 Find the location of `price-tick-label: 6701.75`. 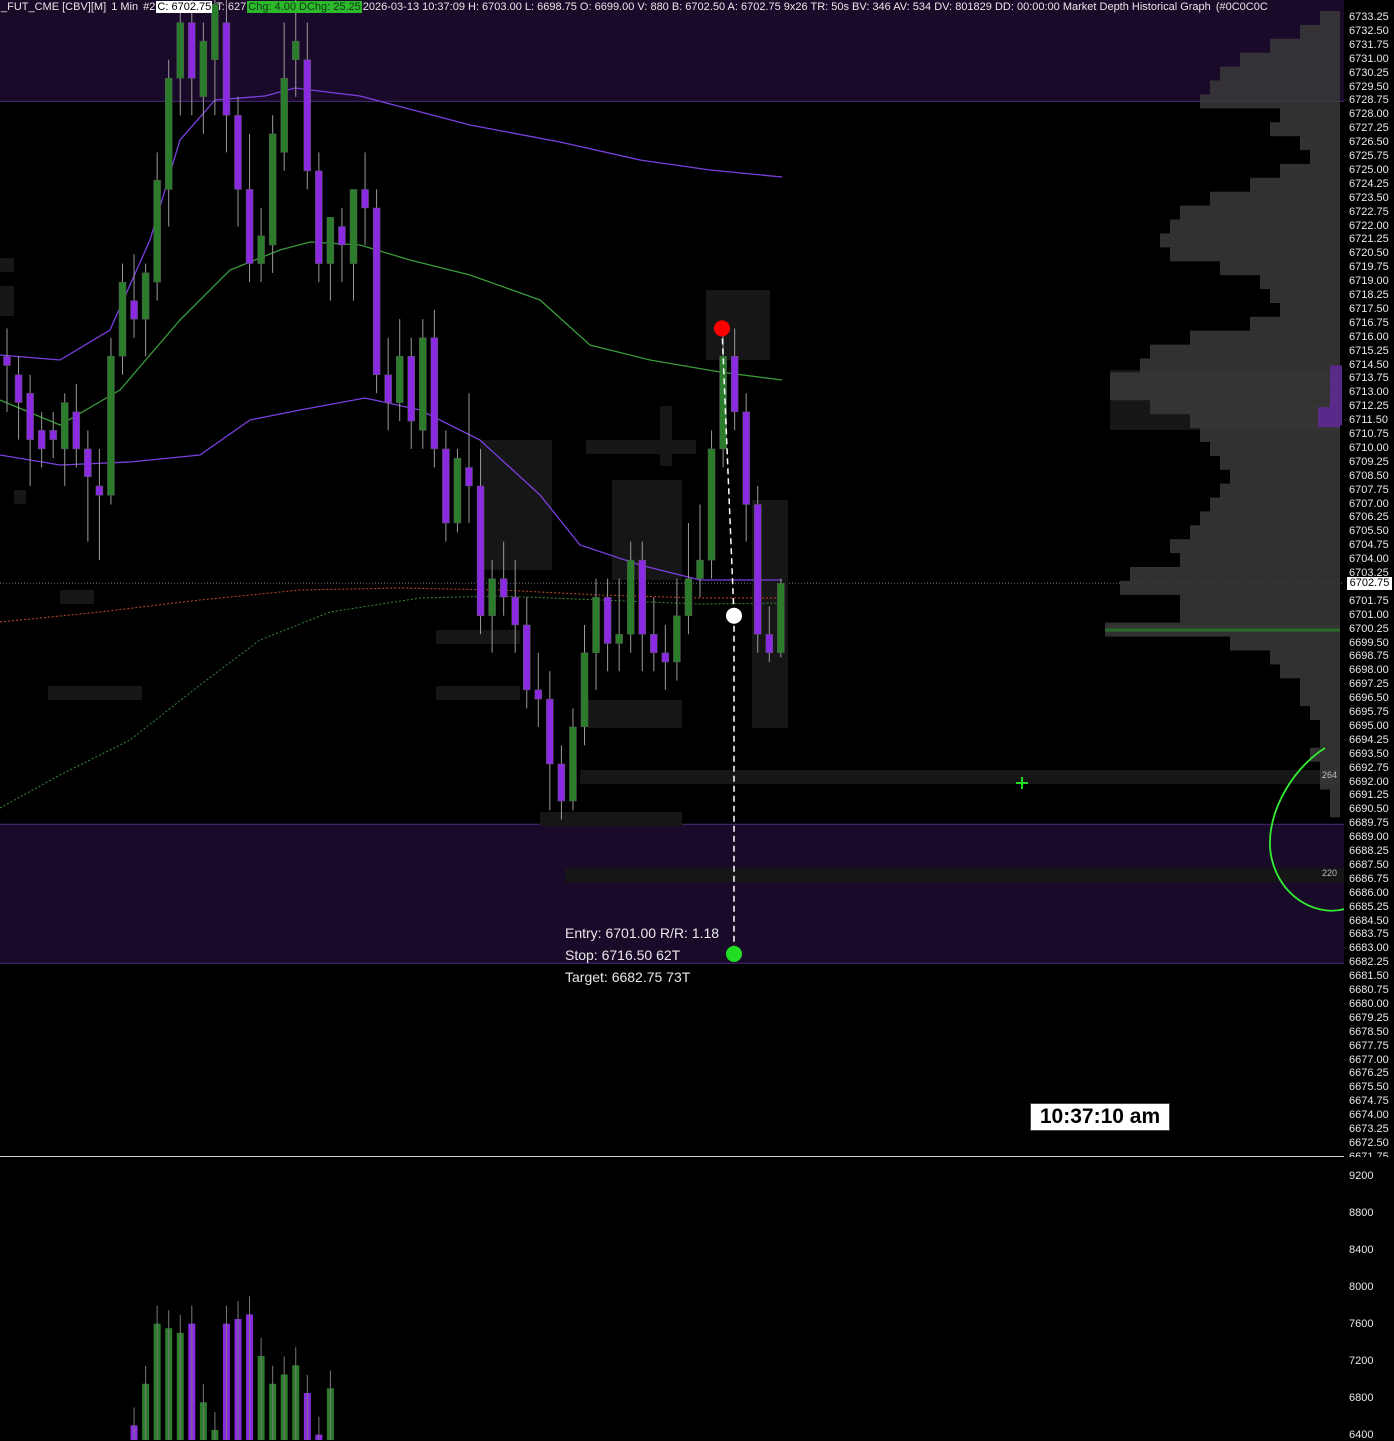

price-tick-label: 6701.75 is located at coordinates (1369, 600).